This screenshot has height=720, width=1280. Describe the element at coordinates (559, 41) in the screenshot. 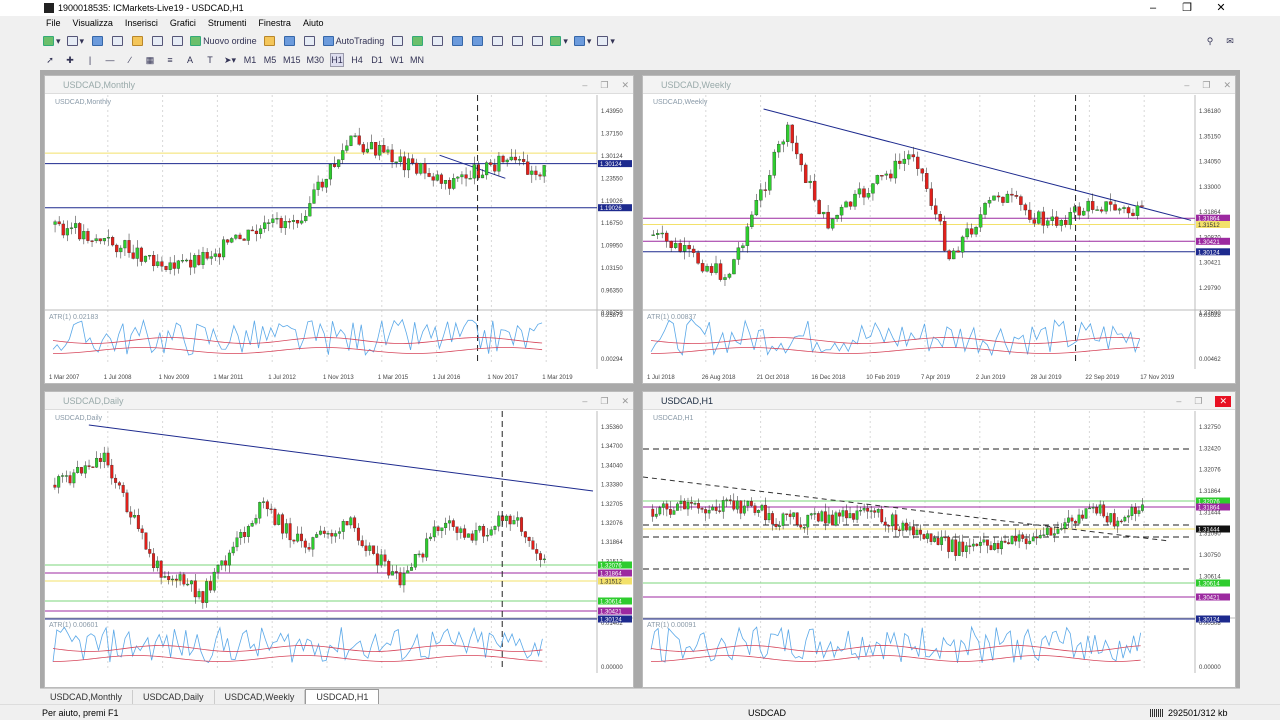

I see `indicators-button: ▾` at that location.